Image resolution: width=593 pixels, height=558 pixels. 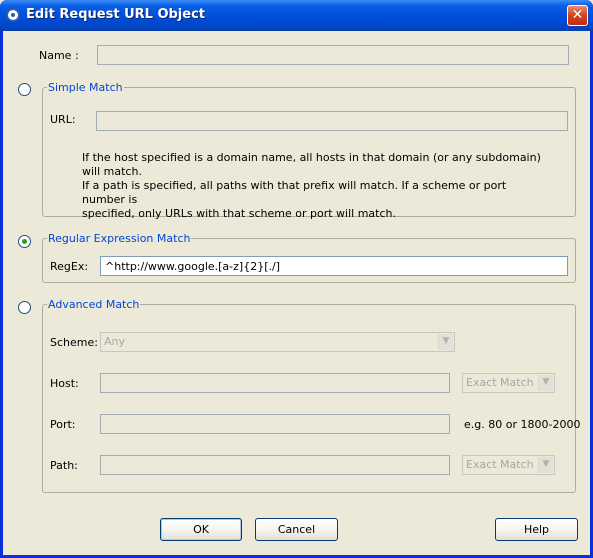 What do you see at coordinates (59, 55) in the screenshot?
I see `name-label: Name :` at bounding box center [59, 55].